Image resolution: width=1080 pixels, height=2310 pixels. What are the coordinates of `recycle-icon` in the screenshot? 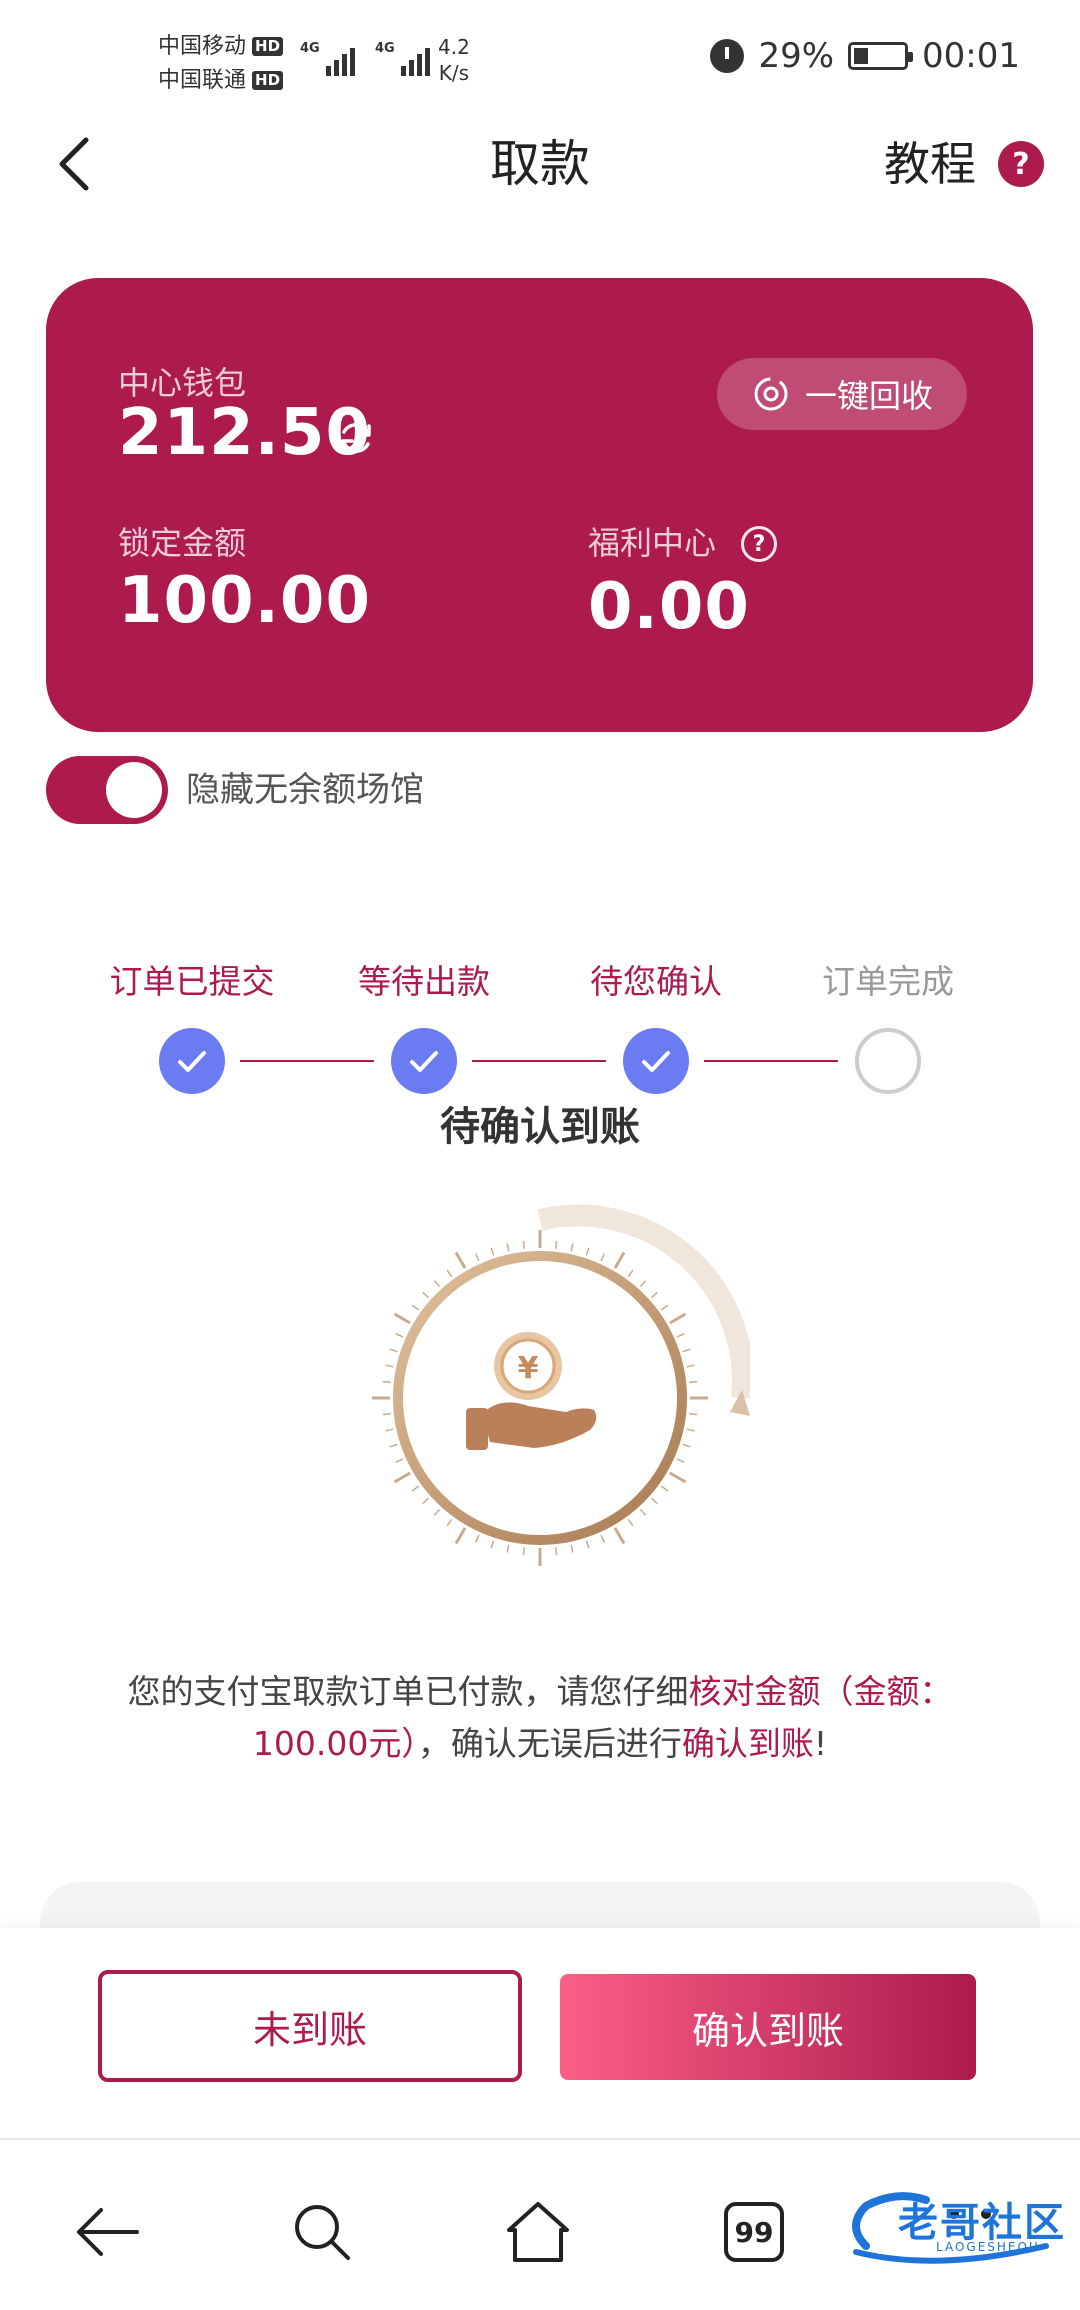 It's located at (771, 394).